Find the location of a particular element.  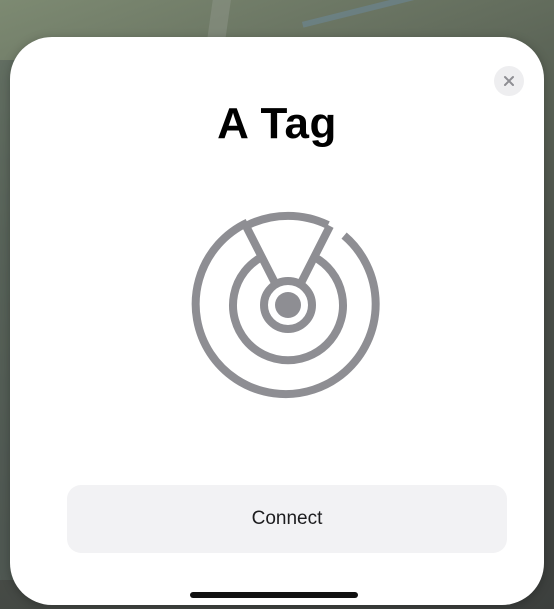

connect-button: Connect is located at coordinates (287, 519).